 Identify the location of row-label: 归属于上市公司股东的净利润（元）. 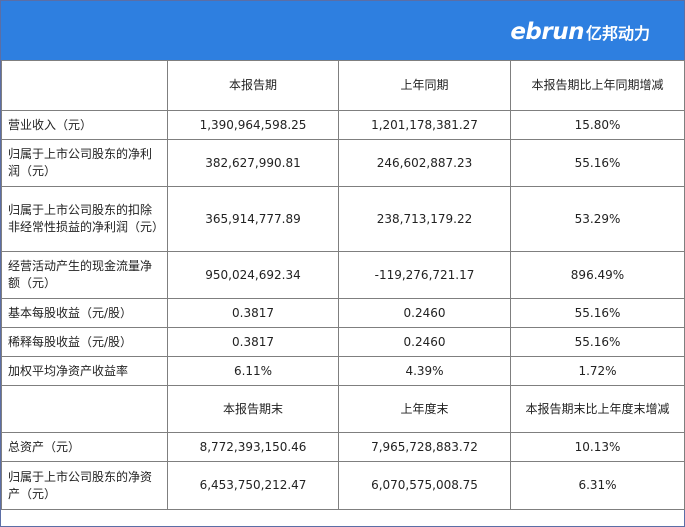
(84, 163).